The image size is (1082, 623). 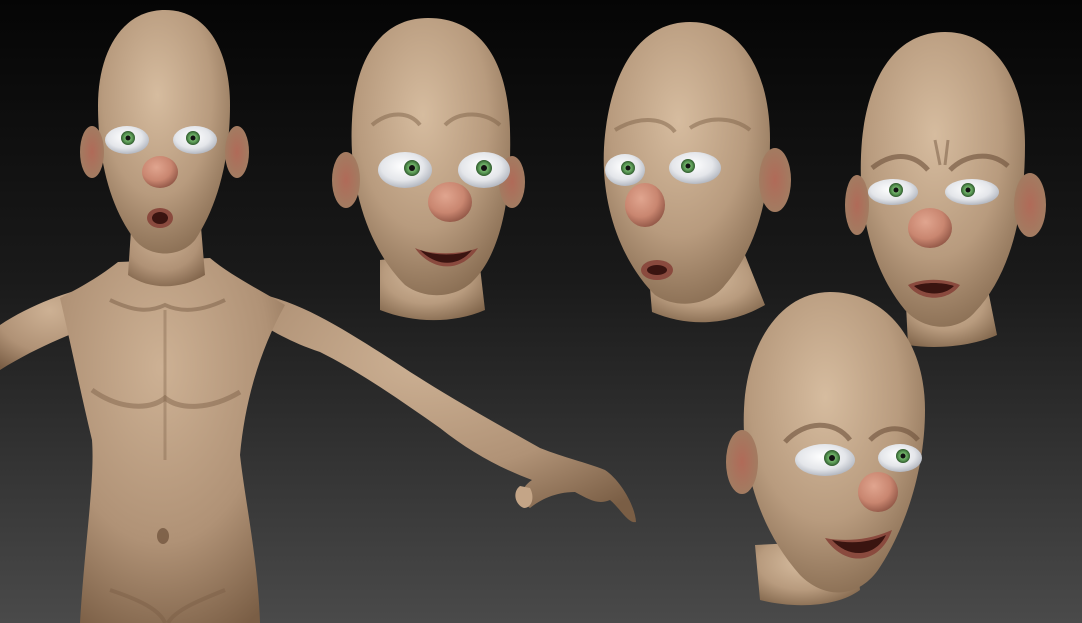 I want to click on navel, so click(x=163, y=536).